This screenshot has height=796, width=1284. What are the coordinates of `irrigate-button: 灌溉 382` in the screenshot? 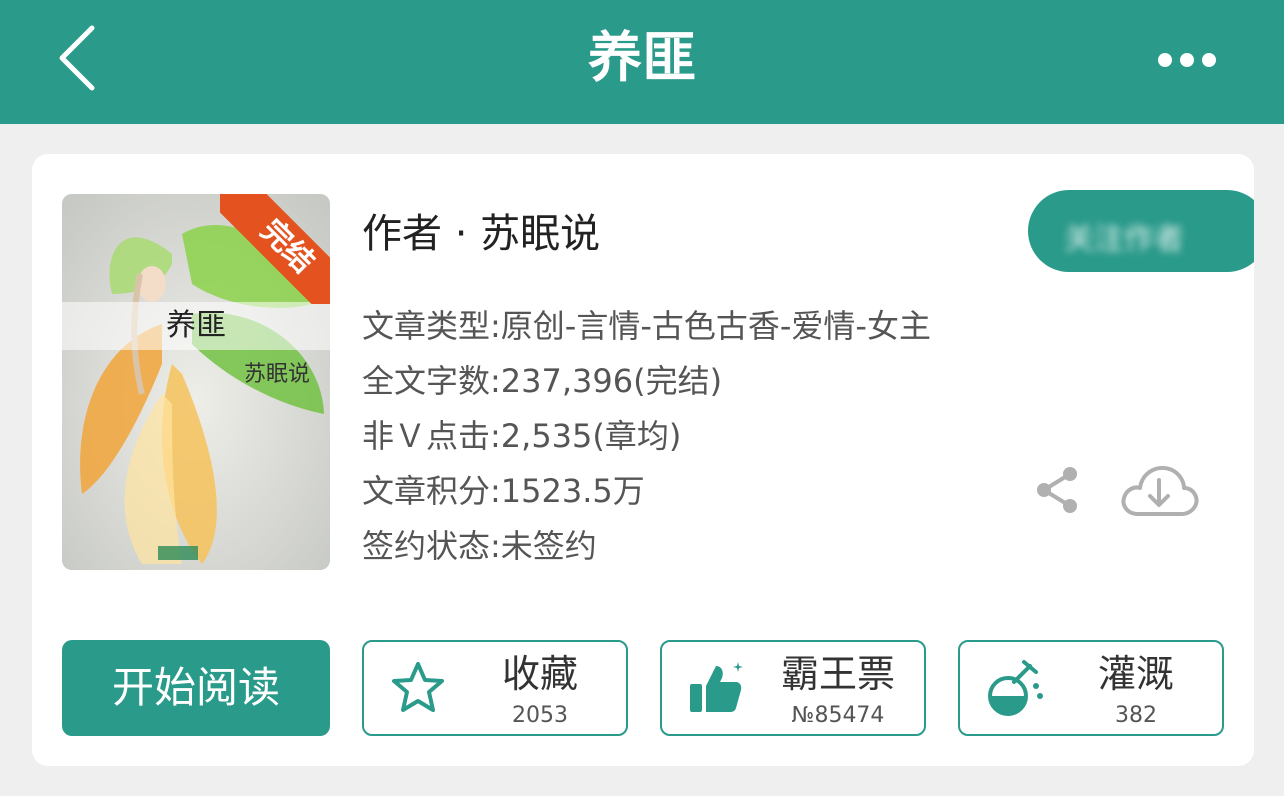 It's located at (1091, 688).